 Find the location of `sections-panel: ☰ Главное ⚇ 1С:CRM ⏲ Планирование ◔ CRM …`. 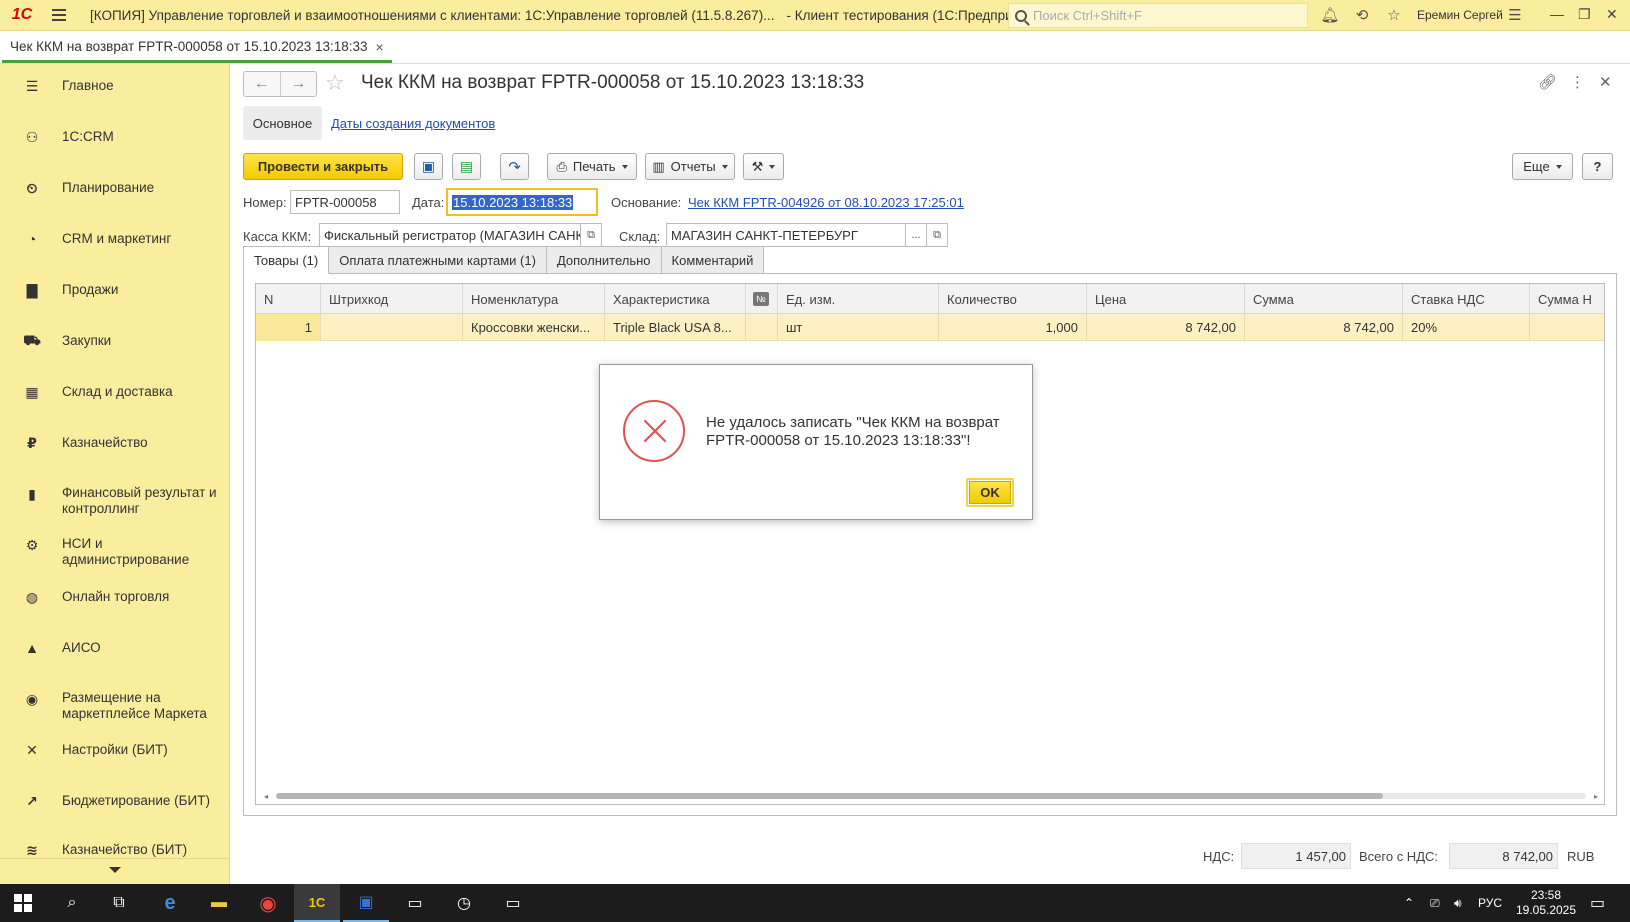

sections-panel: ☰ Главное ⚇ 1С:CRM ⏲ Планирование ◔ CRM … is located at coordinates (115, 474).